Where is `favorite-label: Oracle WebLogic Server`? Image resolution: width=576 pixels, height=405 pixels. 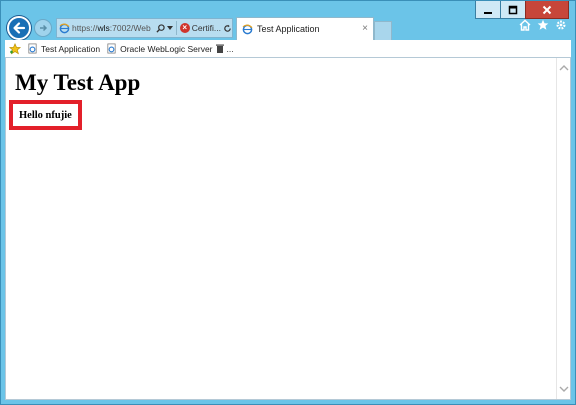 favorite-label: Oracle WebLogic Server is located at coordinates (166, 48).